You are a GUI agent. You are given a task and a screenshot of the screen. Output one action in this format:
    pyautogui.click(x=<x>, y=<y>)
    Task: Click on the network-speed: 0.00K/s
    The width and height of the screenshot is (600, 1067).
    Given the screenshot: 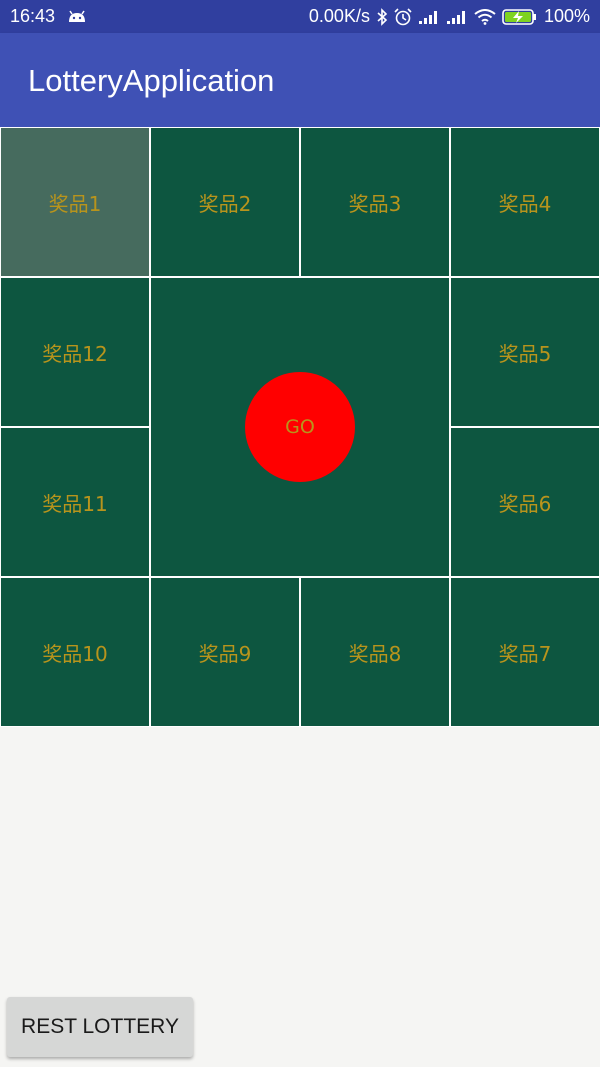 What is the action you would take?
    pyautogui.click(x=339, y=16)
    